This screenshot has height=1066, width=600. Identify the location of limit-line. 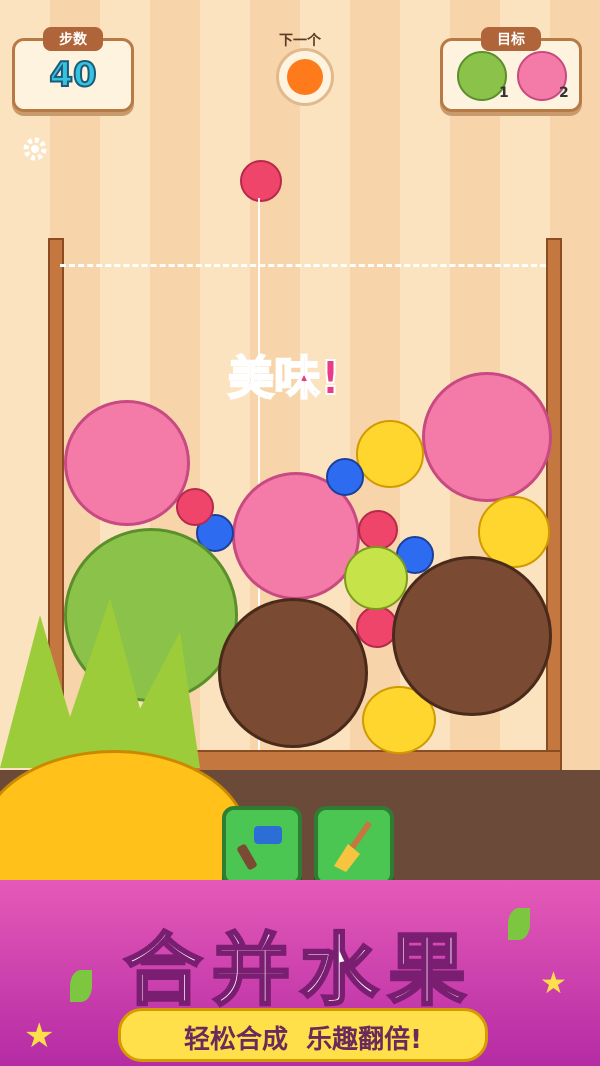
(303, 265).